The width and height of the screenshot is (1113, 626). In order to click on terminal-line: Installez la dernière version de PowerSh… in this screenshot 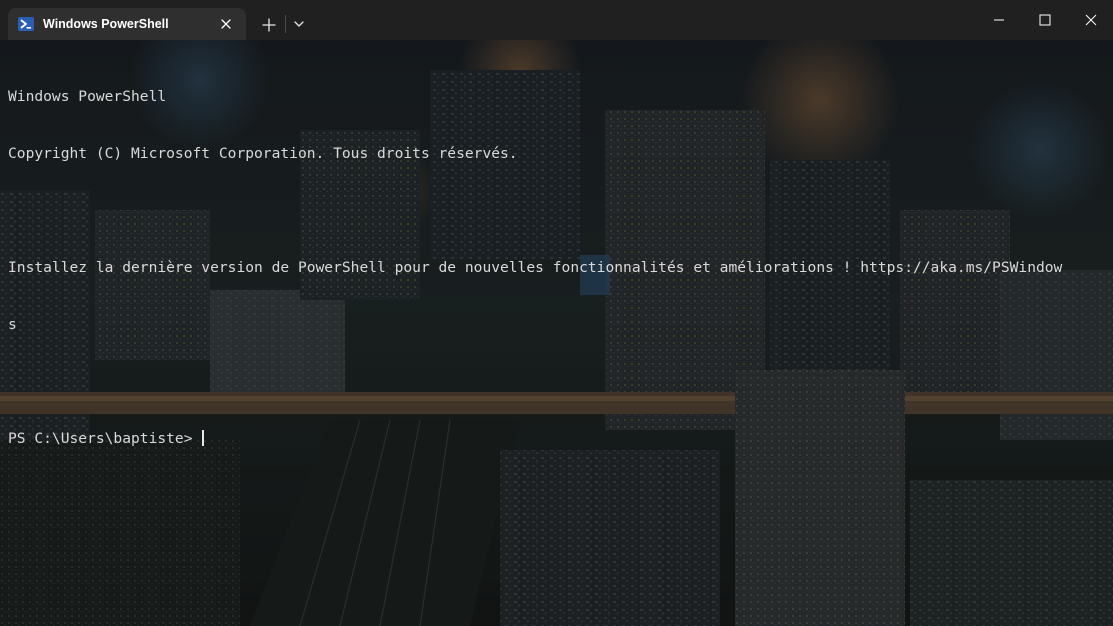, I will do `click(535, 267)`.